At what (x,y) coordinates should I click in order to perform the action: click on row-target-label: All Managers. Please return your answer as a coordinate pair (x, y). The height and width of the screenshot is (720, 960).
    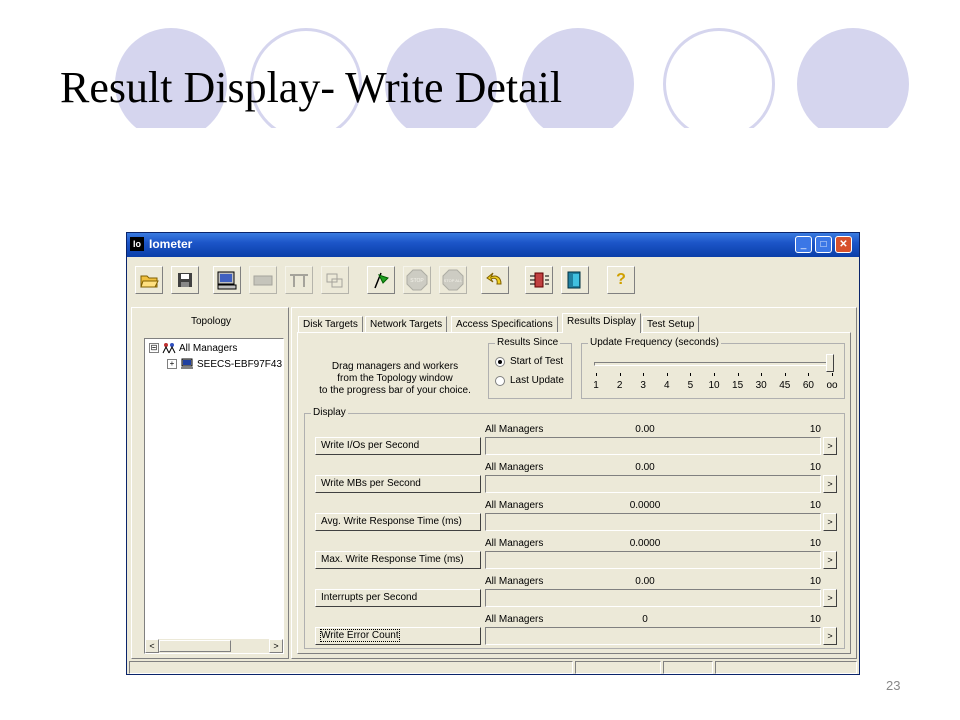
    Looking at the image, I should click on (514, 505).